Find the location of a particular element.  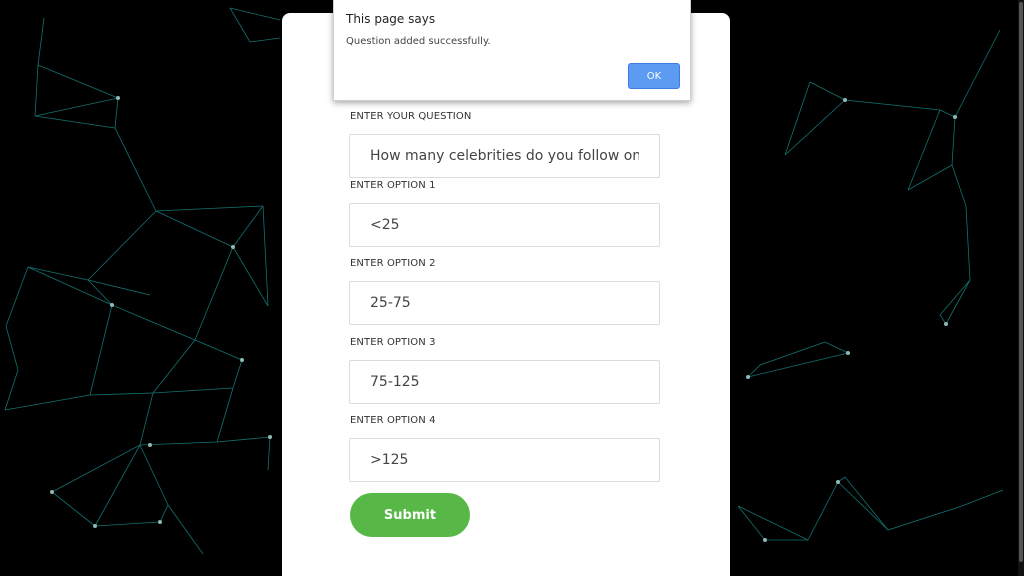

option-3-input is located at coordinates (504, 382).